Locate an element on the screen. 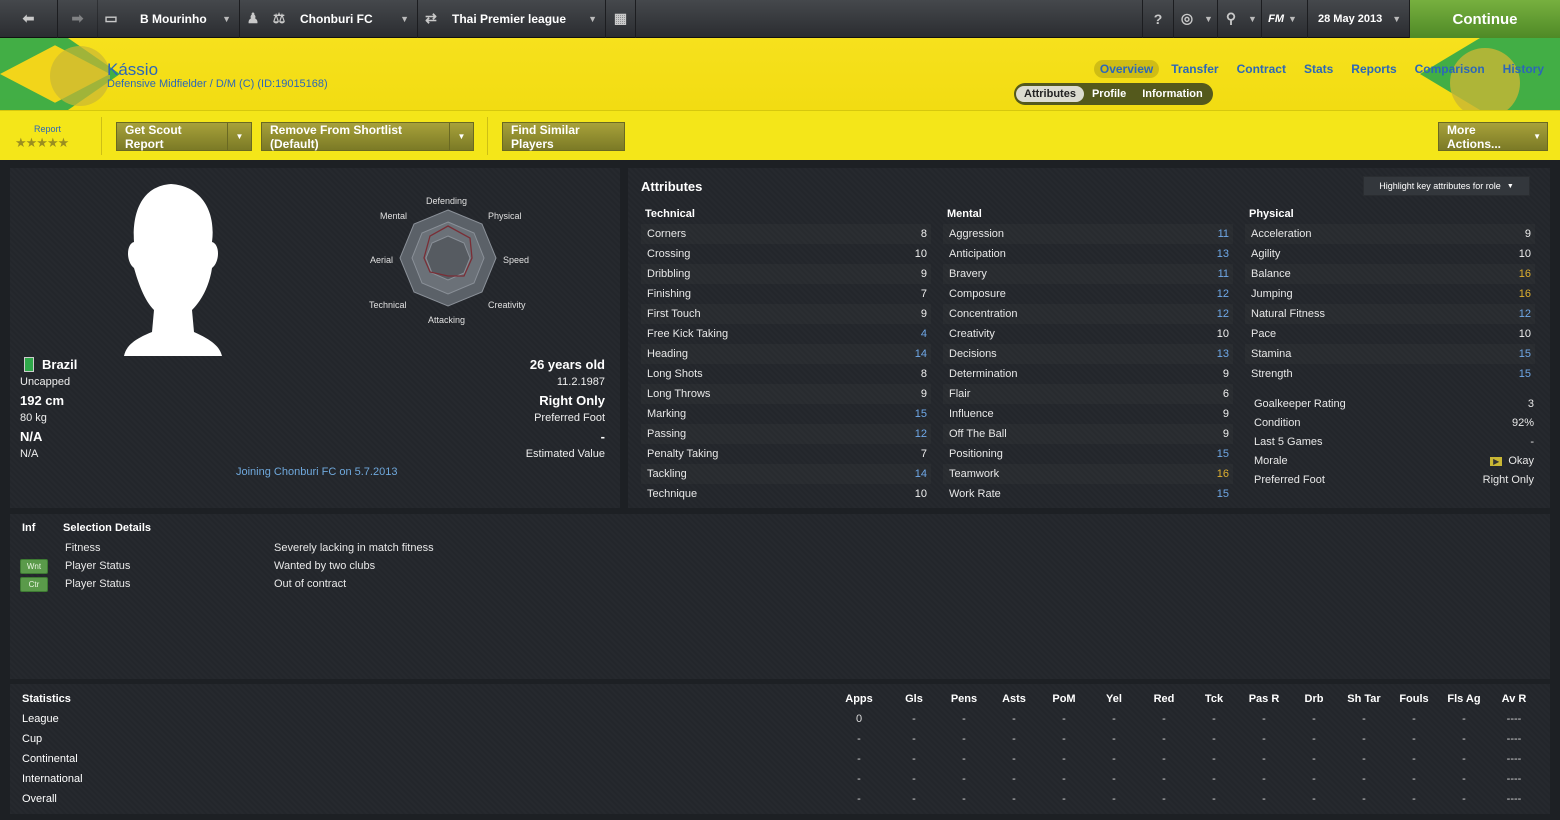  stat-column-fls-ag: Fls Ag is located at coordinates (1464, 699).